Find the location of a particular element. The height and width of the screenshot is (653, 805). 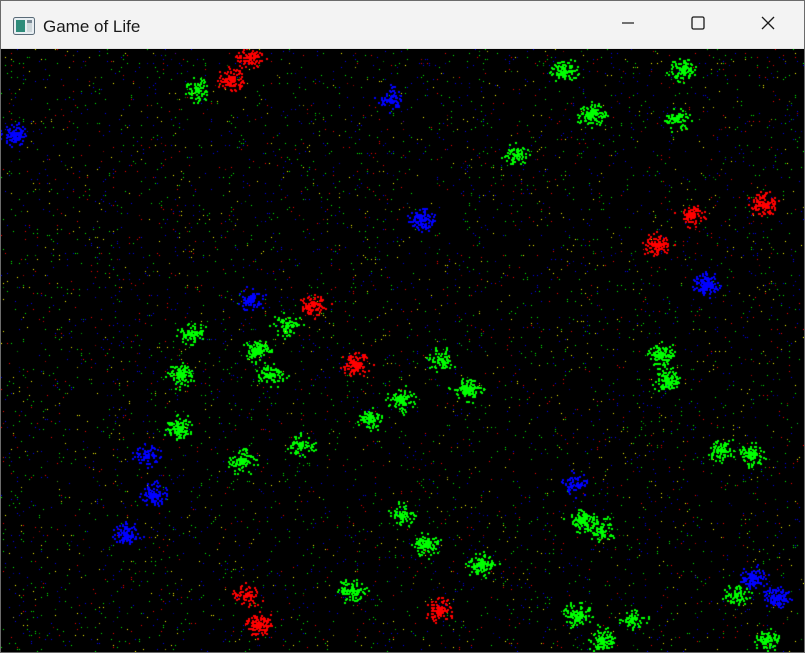

close-button is located at coordinates (768, 25).